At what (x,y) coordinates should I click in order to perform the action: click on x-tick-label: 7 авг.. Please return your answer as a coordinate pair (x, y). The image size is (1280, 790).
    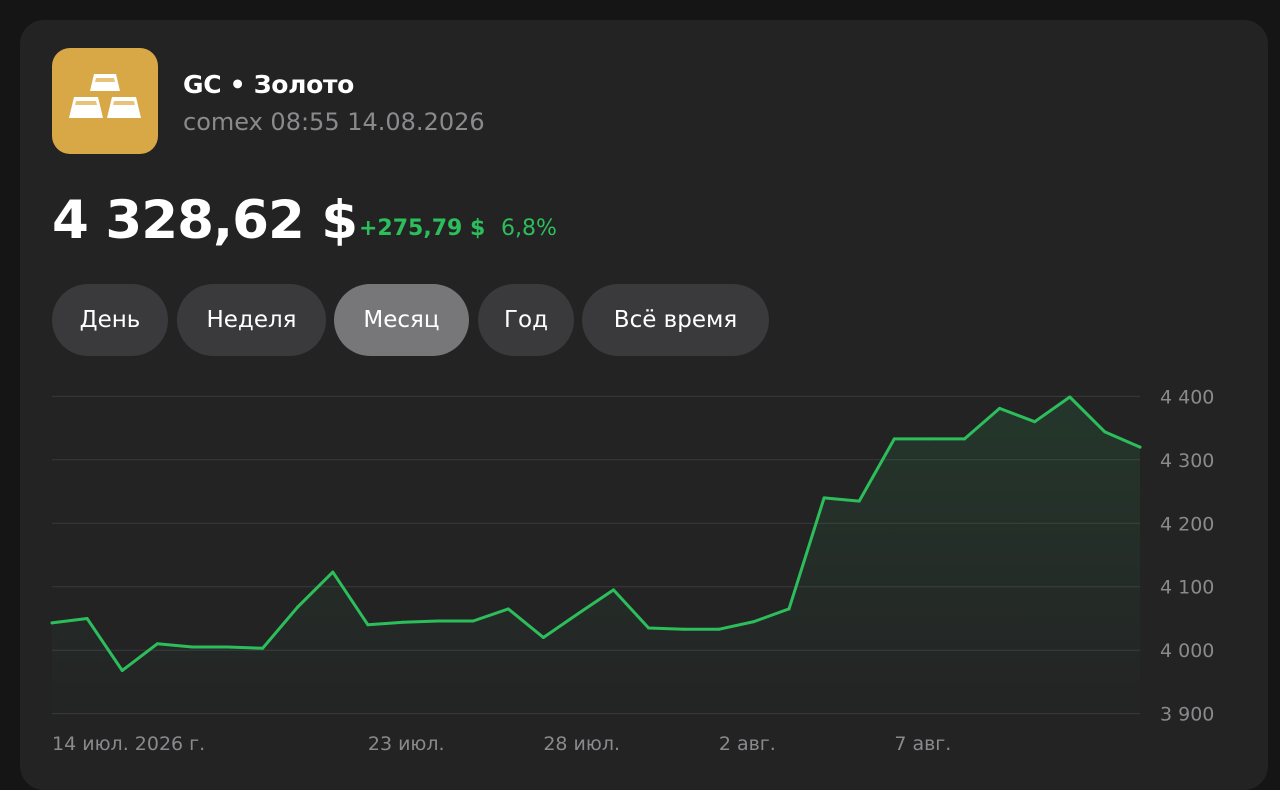
    Looking at the image, I should click on (922, 744).